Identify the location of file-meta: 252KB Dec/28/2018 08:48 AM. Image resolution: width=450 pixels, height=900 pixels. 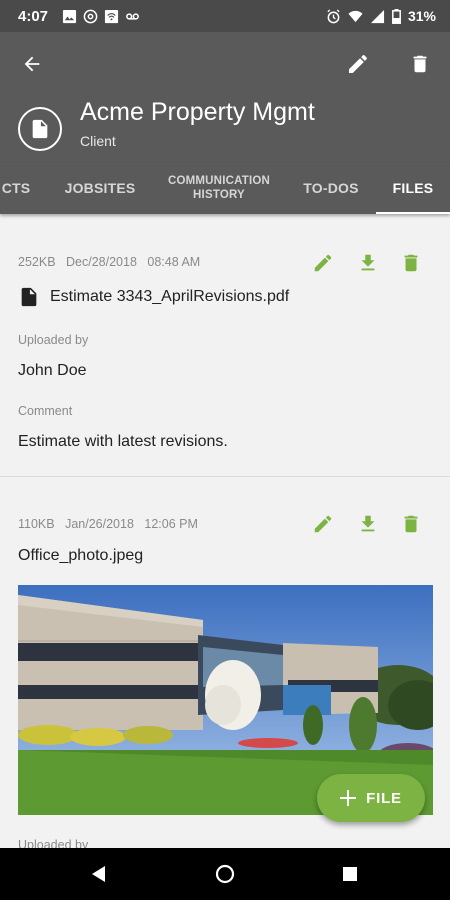
(112, 262).